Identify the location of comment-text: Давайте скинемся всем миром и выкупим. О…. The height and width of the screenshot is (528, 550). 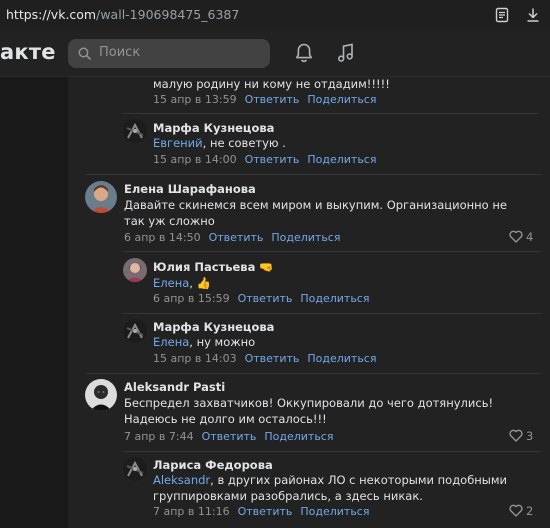
(315, 213).